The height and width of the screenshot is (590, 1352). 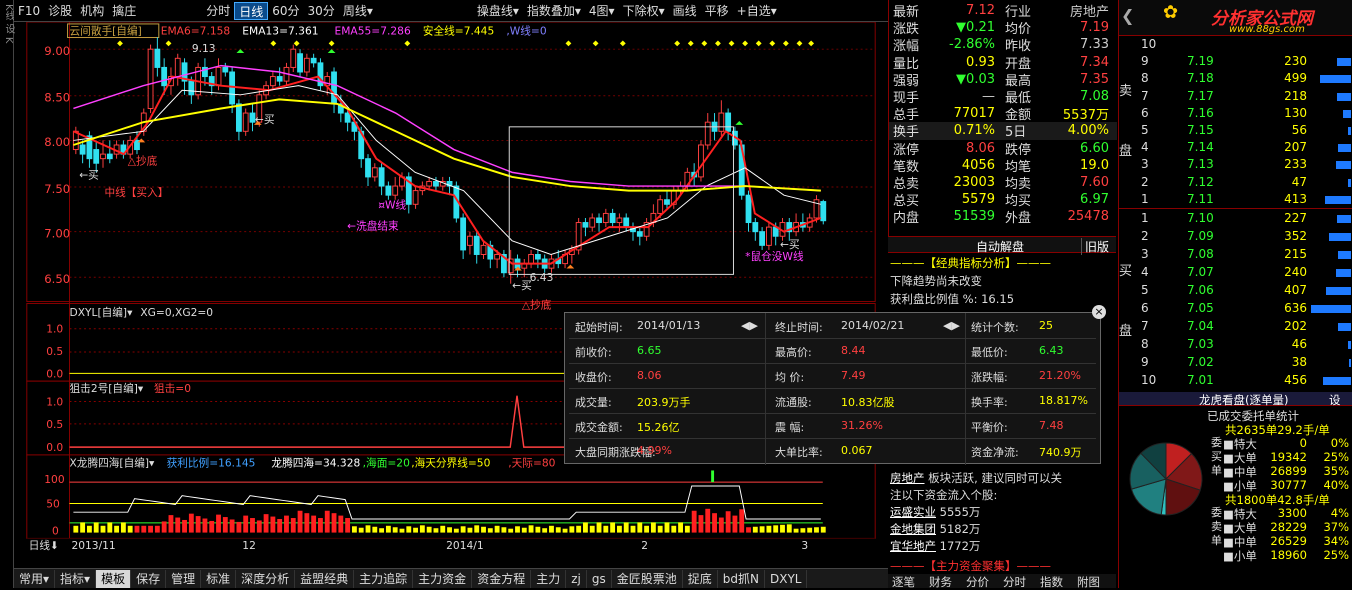 What do you see at coordinates (149, 578) in the screenshot?
I see `tab-baocun: 保存` at bounding box center [149, 578].